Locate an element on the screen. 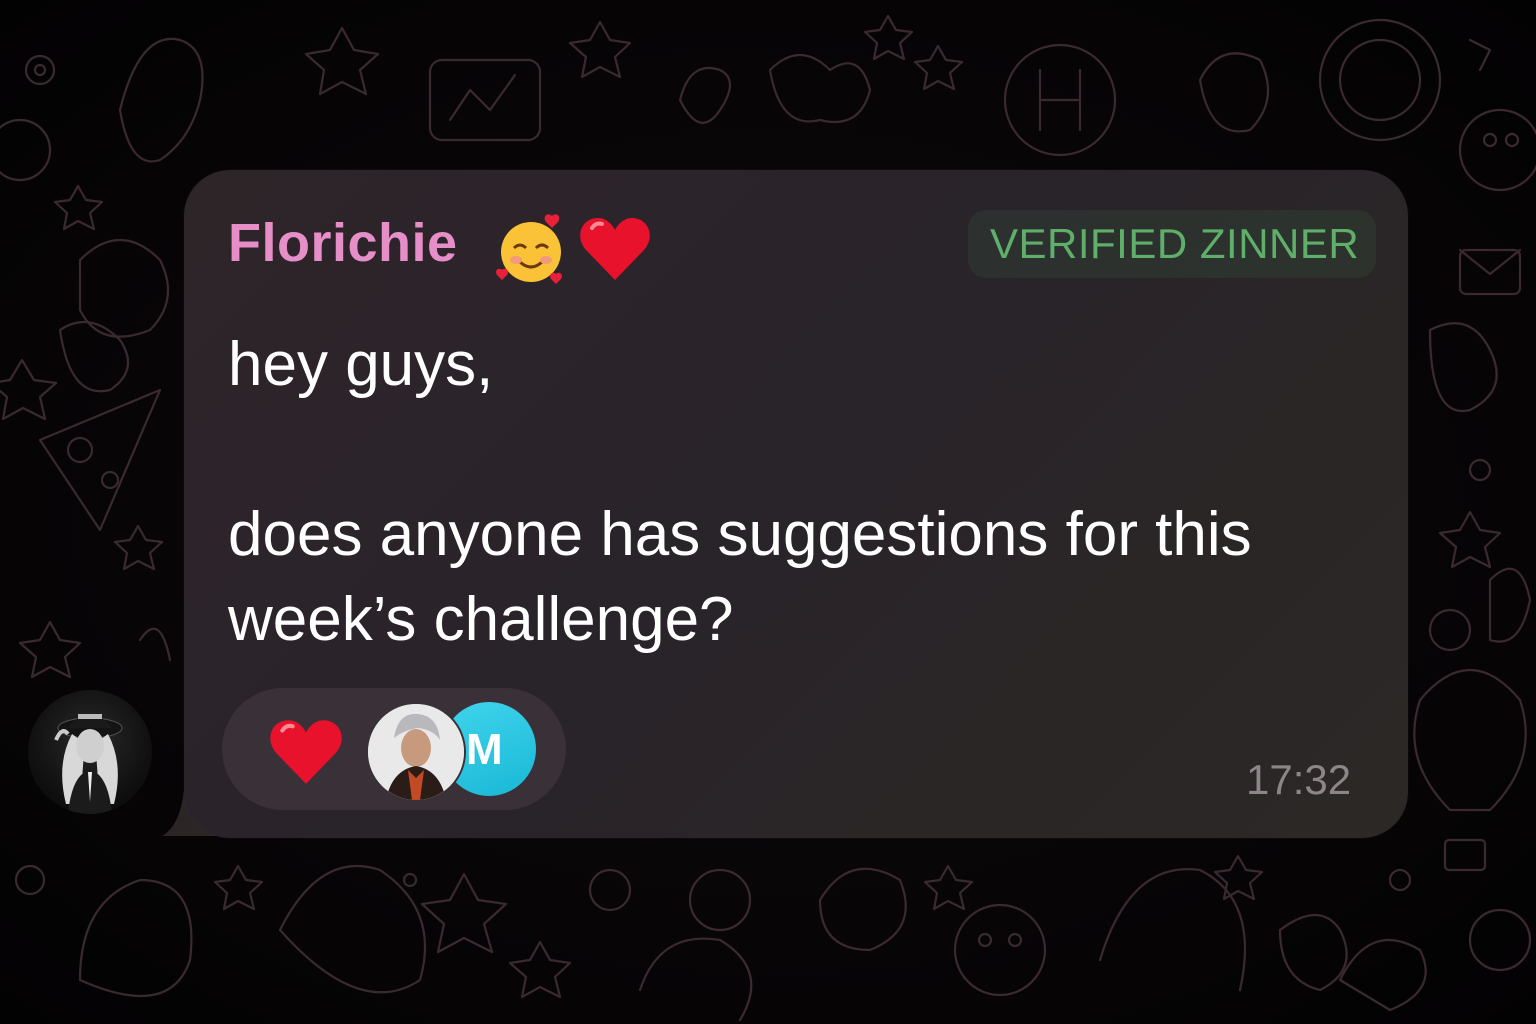  role-badge-label: VERIFIED ZINNER is located at coordinates (1175, 243).